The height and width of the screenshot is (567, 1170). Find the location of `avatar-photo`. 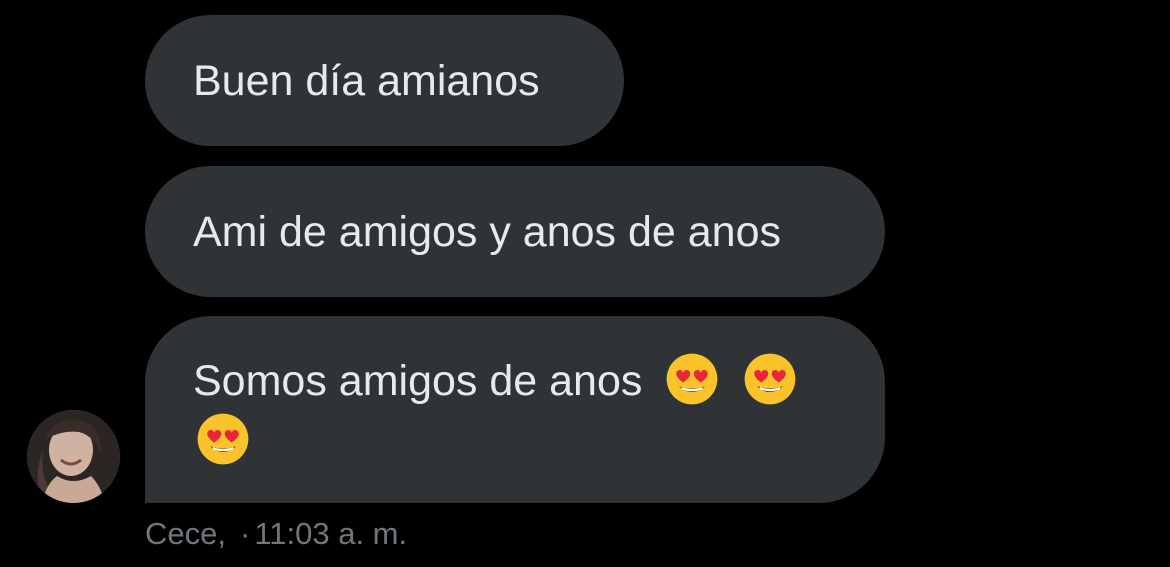

avatar-photo is located at coordinates (73, 456).